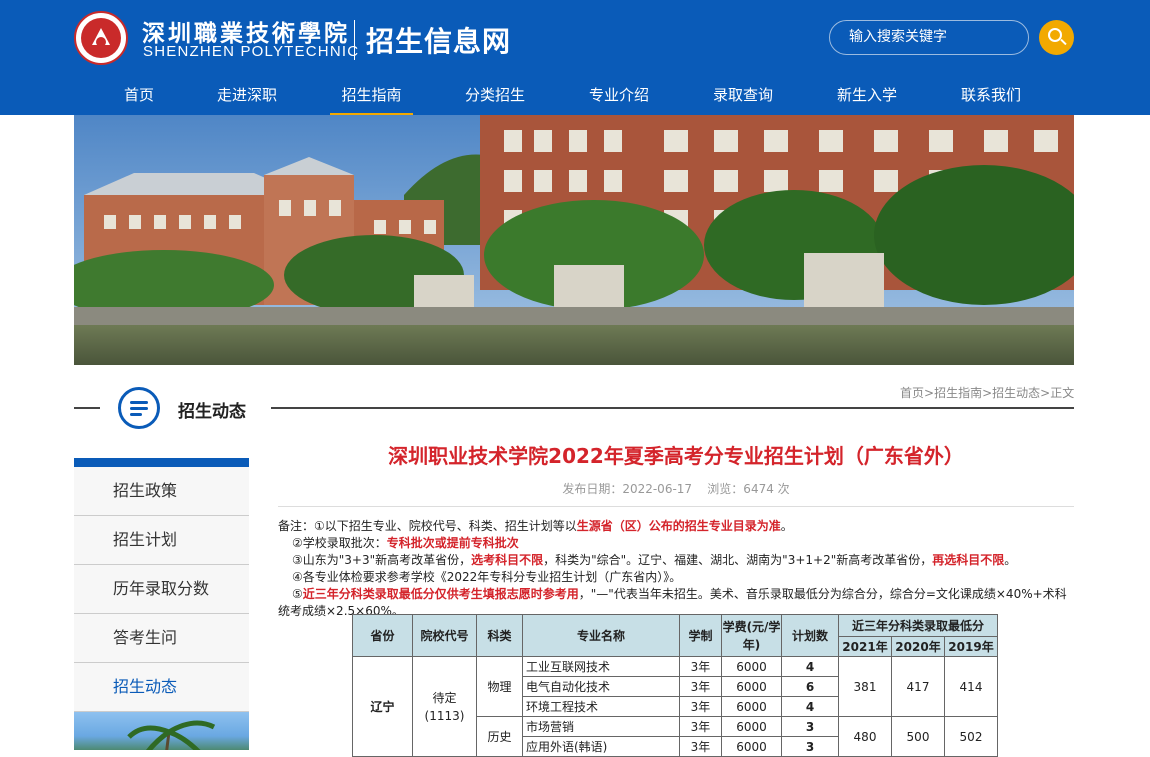 This screenshot has height=757, width=1150. What do you see at coordinates (499, 635) in the screenshot?
I see `th-category: 科类` at bounding box center [499, 635].